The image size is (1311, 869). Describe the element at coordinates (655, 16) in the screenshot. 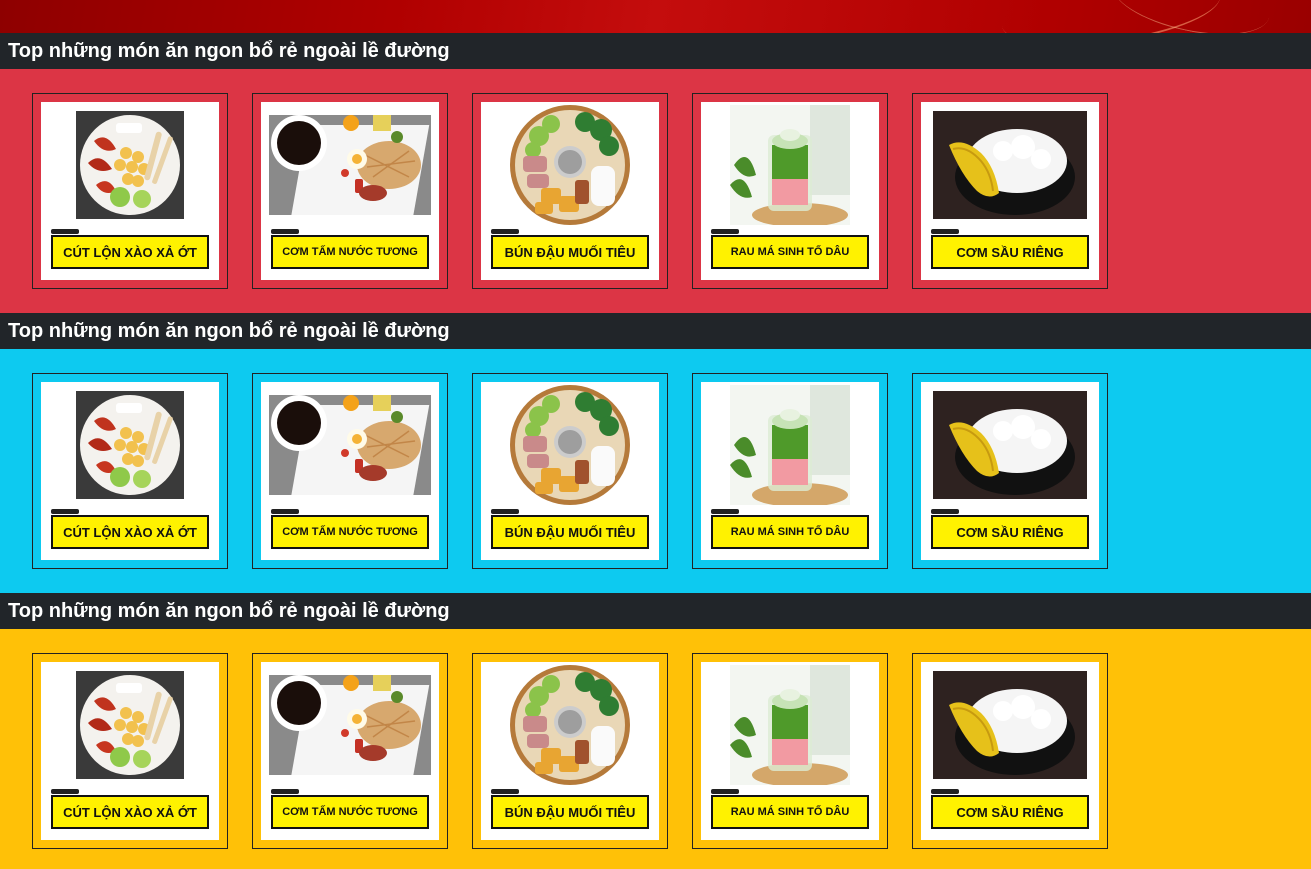

I see `top-banner` at that location.